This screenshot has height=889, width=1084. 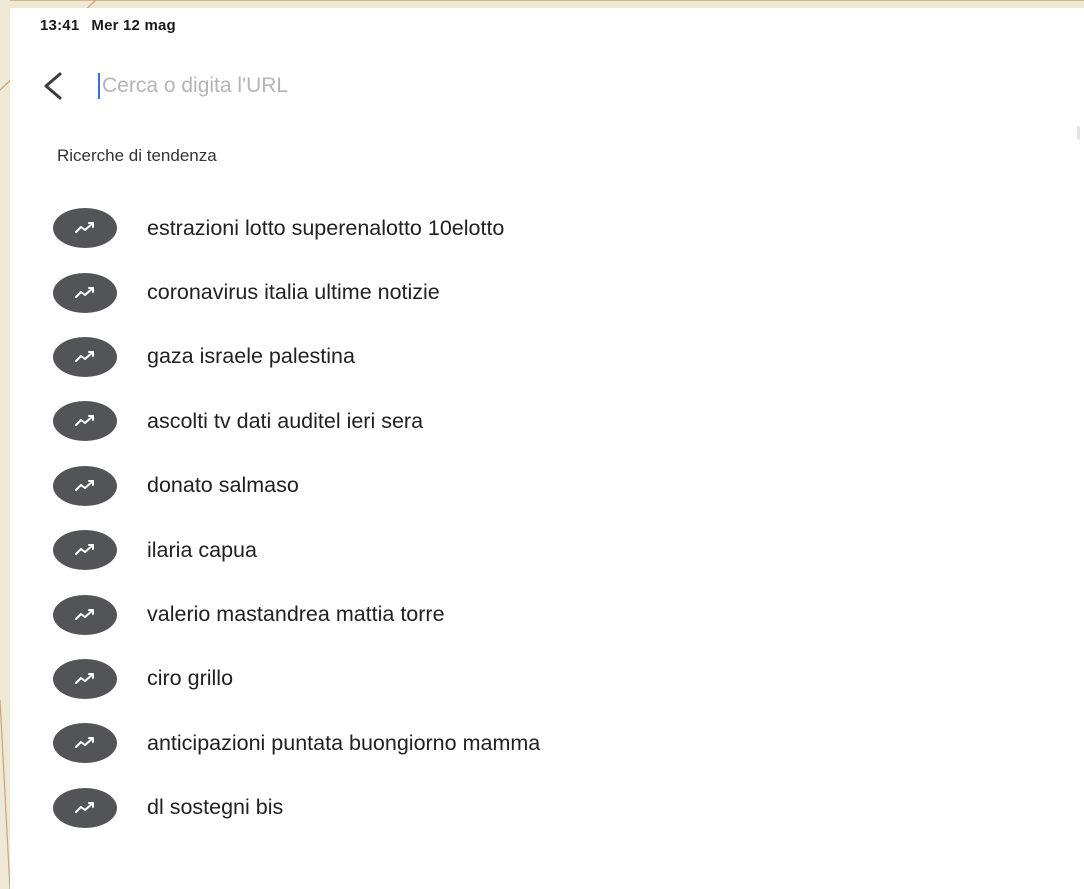 I want to click on text-cursor, so click(x=99, y=86).